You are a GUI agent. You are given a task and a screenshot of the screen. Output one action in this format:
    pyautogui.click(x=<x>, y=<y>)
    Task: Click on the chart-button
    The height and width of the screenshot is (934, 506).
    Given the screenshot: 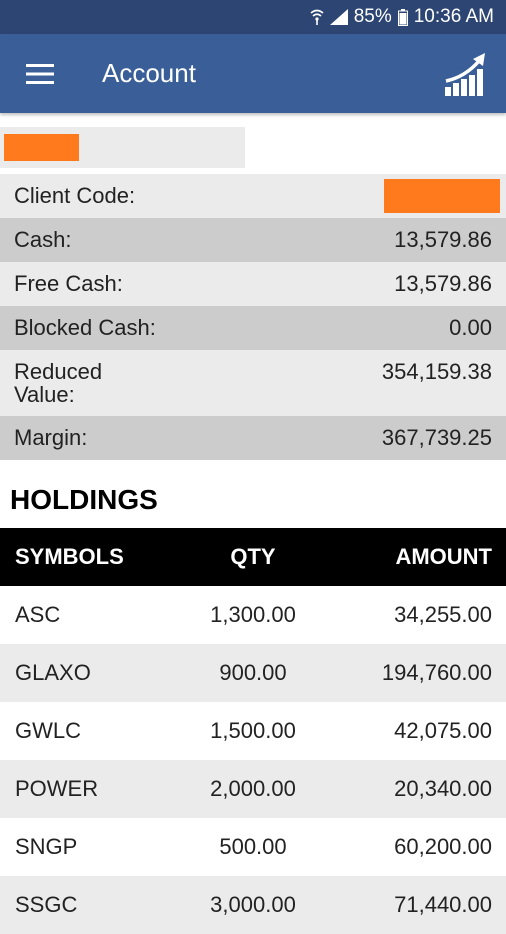 What is the action you would take?
    pyautogui.click(x=466, y=73)
    